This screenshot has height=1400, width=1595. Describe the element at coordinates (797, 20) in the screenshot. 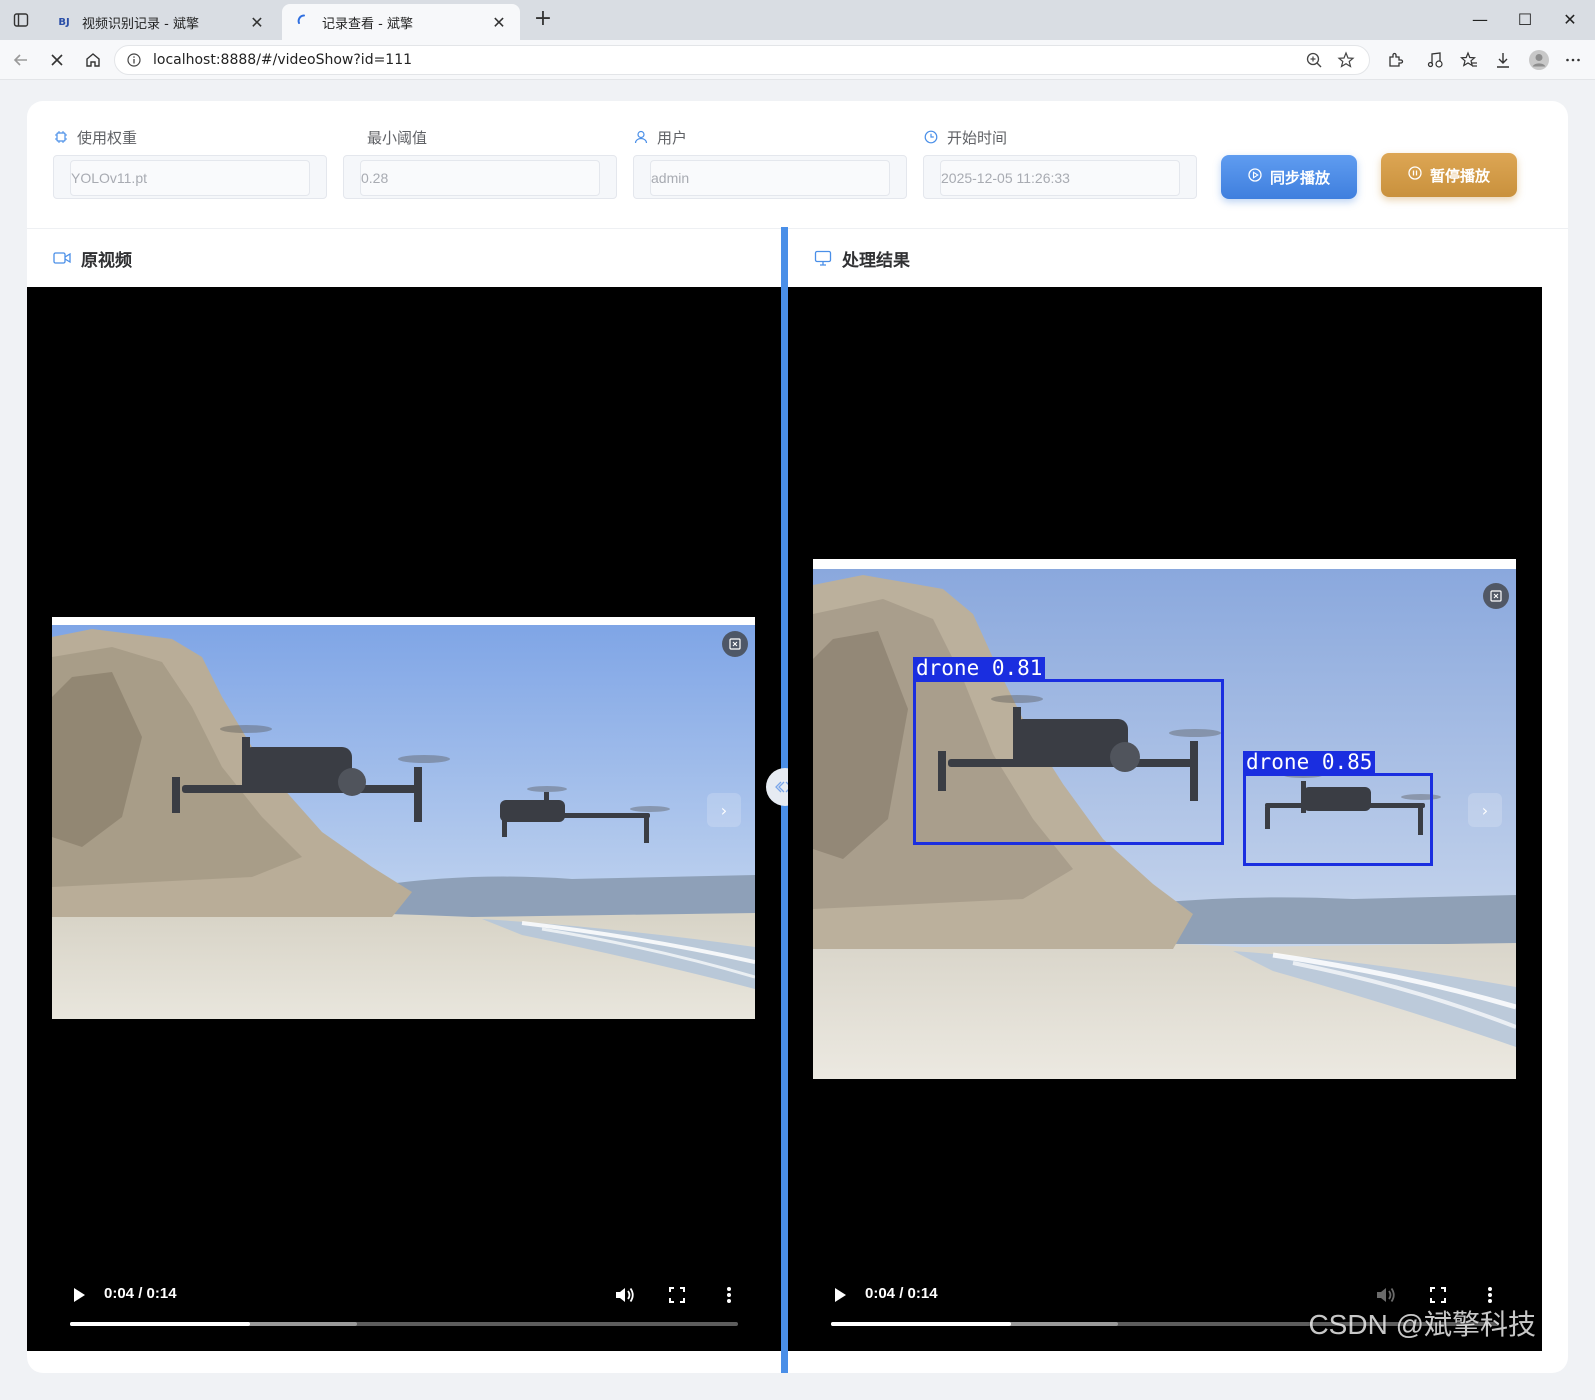

I see `browser-tab-bar: BJ 视频识别记录 - 斌擎 ✕ 记录查看 - 斌擎 ✕ + — ☐ ✕` at that location.